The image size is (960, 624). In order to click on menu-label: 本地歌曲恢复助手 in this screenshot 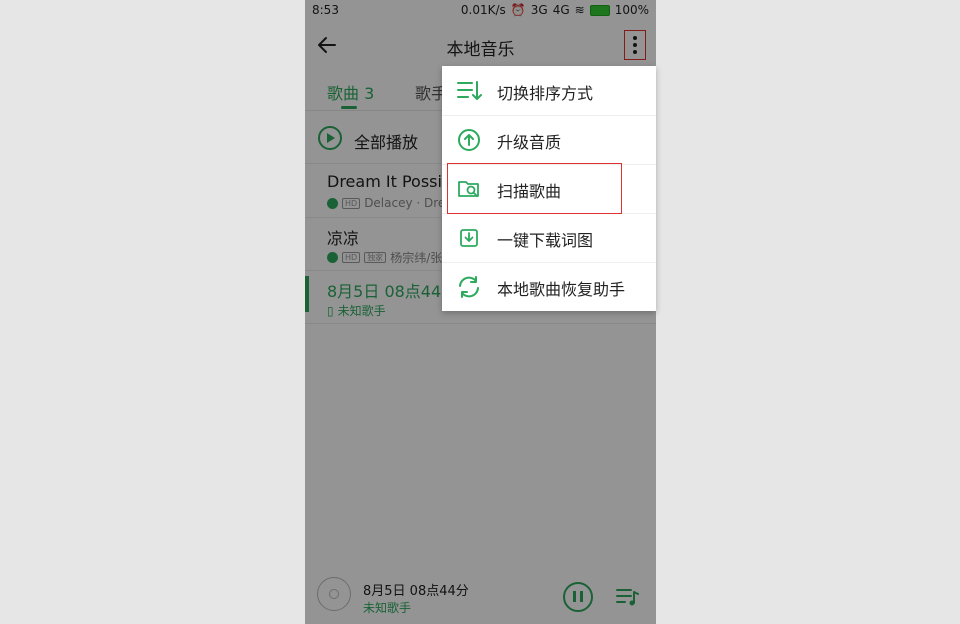, I will do `click(561, 289)`.